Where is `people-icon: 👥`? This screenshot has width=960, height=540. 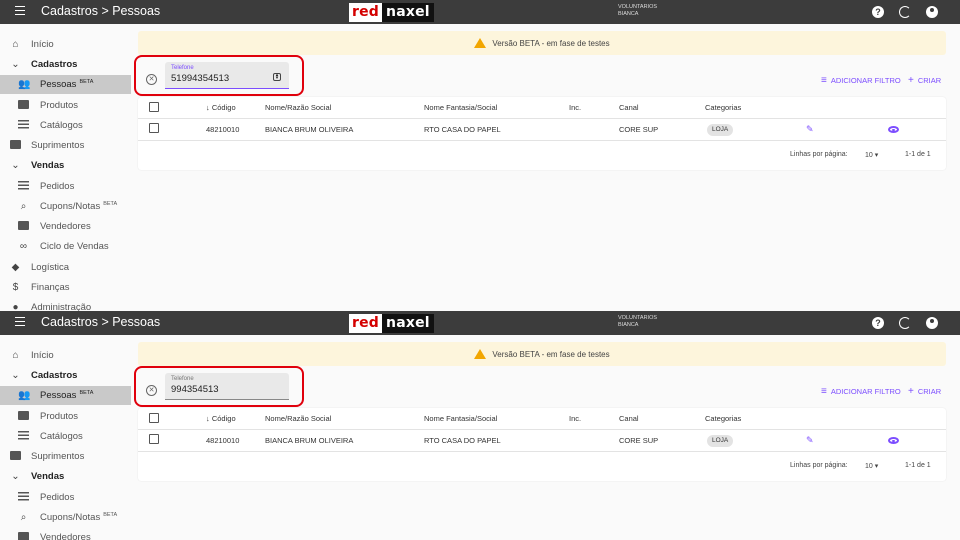 people-icon: 👥 is located at coordinates (24, 84).